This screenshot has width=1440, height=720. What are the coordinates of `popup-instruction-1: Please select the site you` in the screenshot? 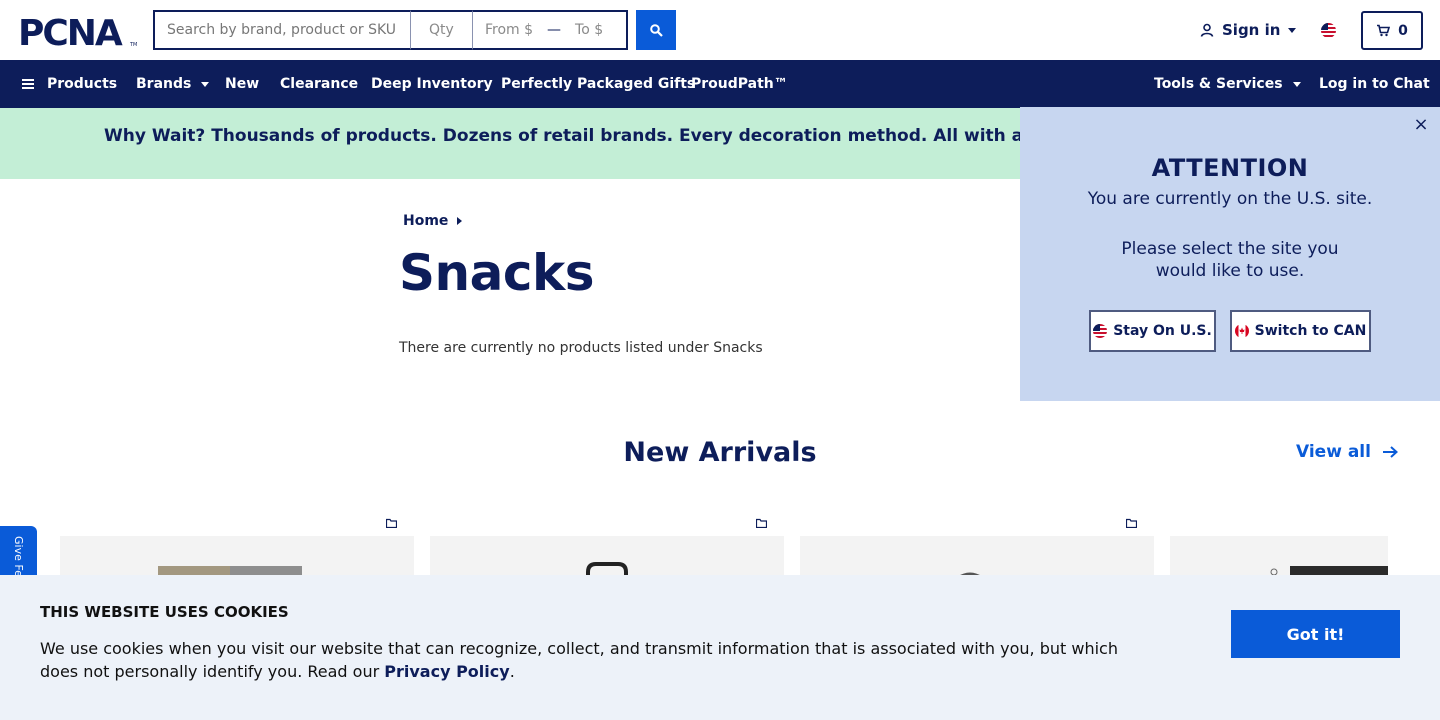 It's located at (1230, 249).